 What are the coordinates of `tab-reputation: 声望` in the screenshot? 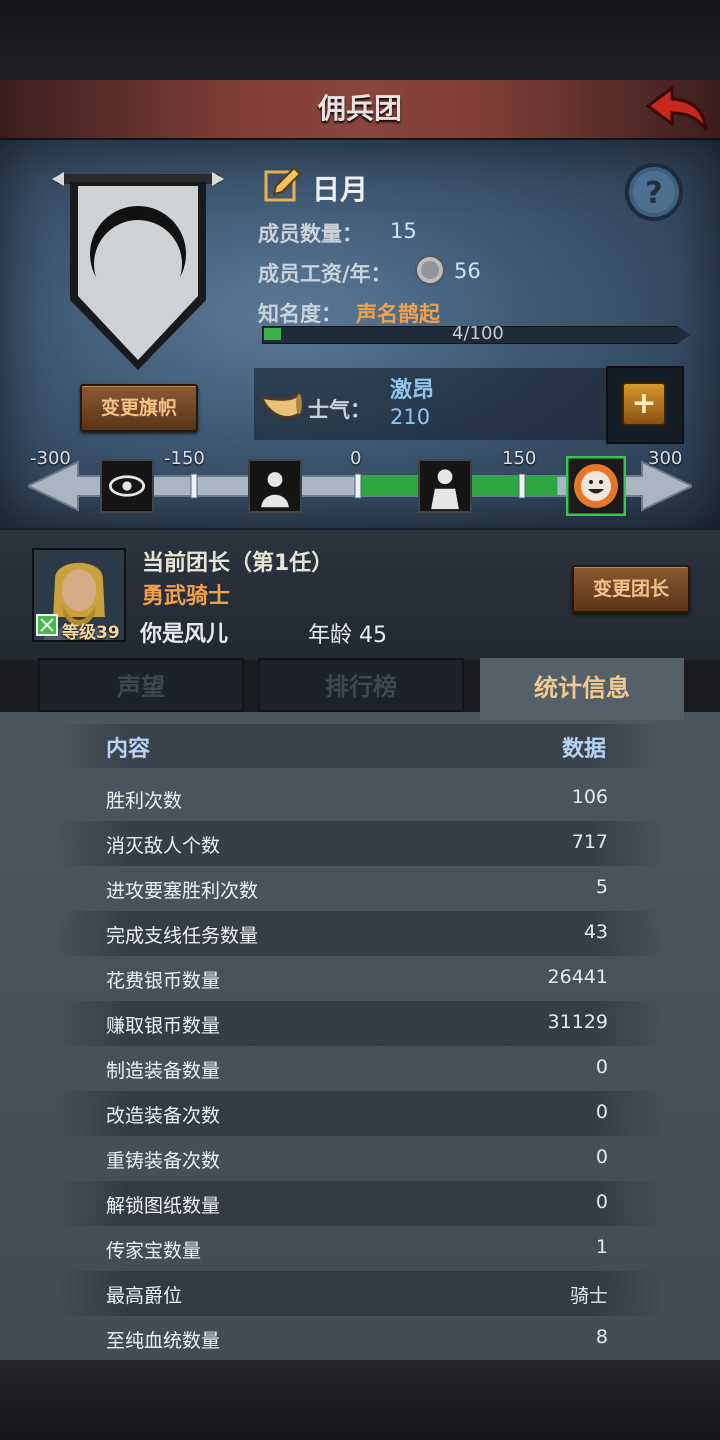 It's located at (141, 685).